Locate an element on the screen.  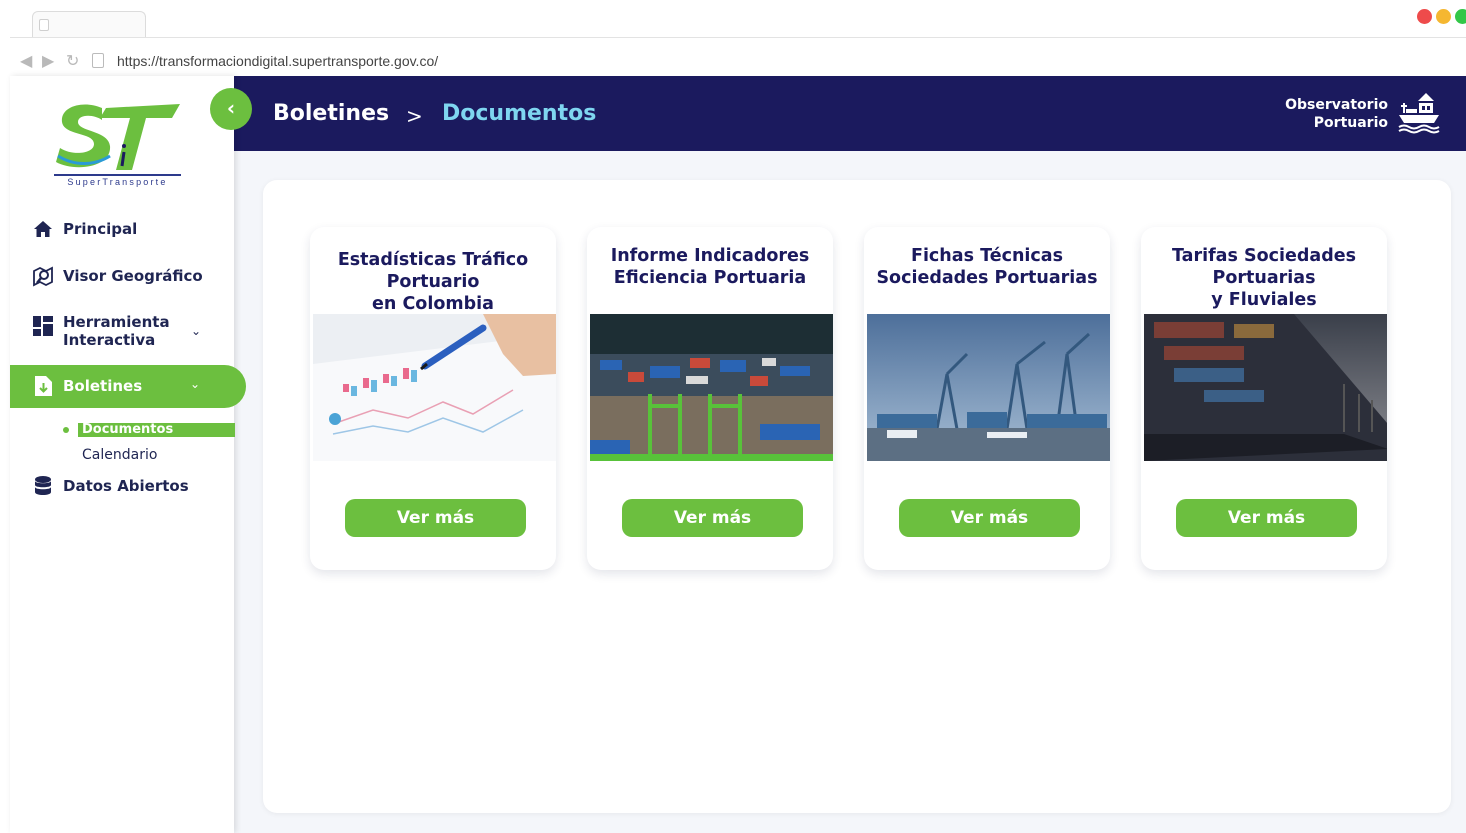
home-icon is located at coordinates (43, 229).